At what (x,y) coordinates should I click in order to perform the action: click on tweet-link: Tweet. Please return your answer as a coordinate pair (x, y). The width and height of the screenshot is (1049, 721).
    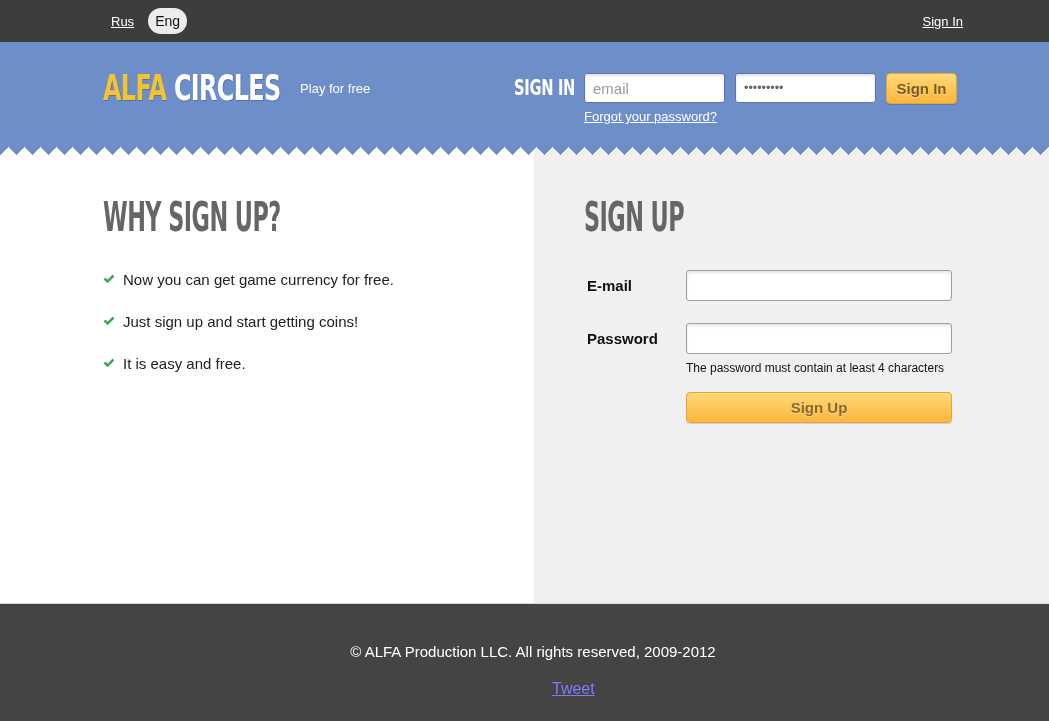
    Looking at the image, I should click on (573, 688).